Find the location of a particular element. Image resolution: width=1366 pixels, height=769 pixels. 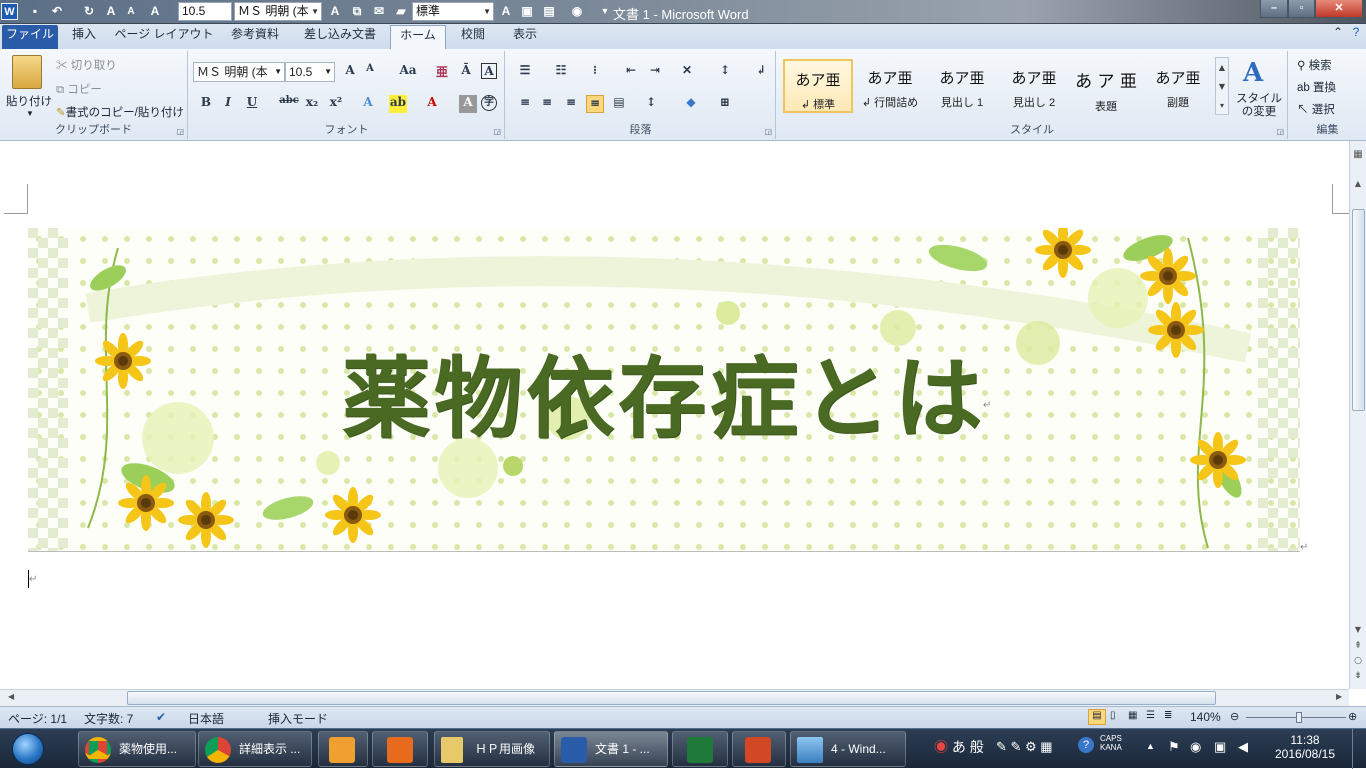

mail-icon: ✉ is located at coordinates (379, 11).